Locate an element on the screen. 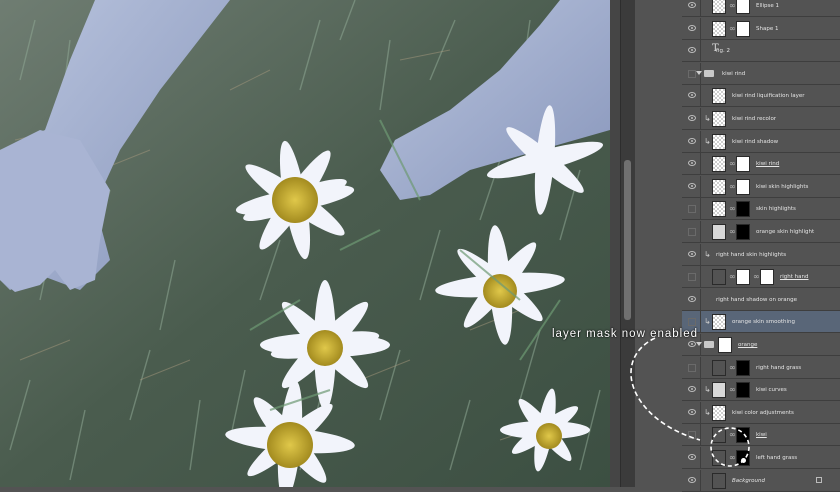  annotation-arrow is located at coordinates (690, 402).